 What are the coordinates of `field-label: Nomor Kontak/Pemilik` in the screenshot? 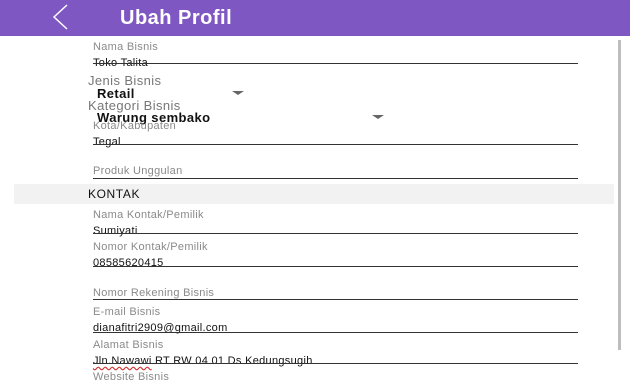 It's located at (150, 247).